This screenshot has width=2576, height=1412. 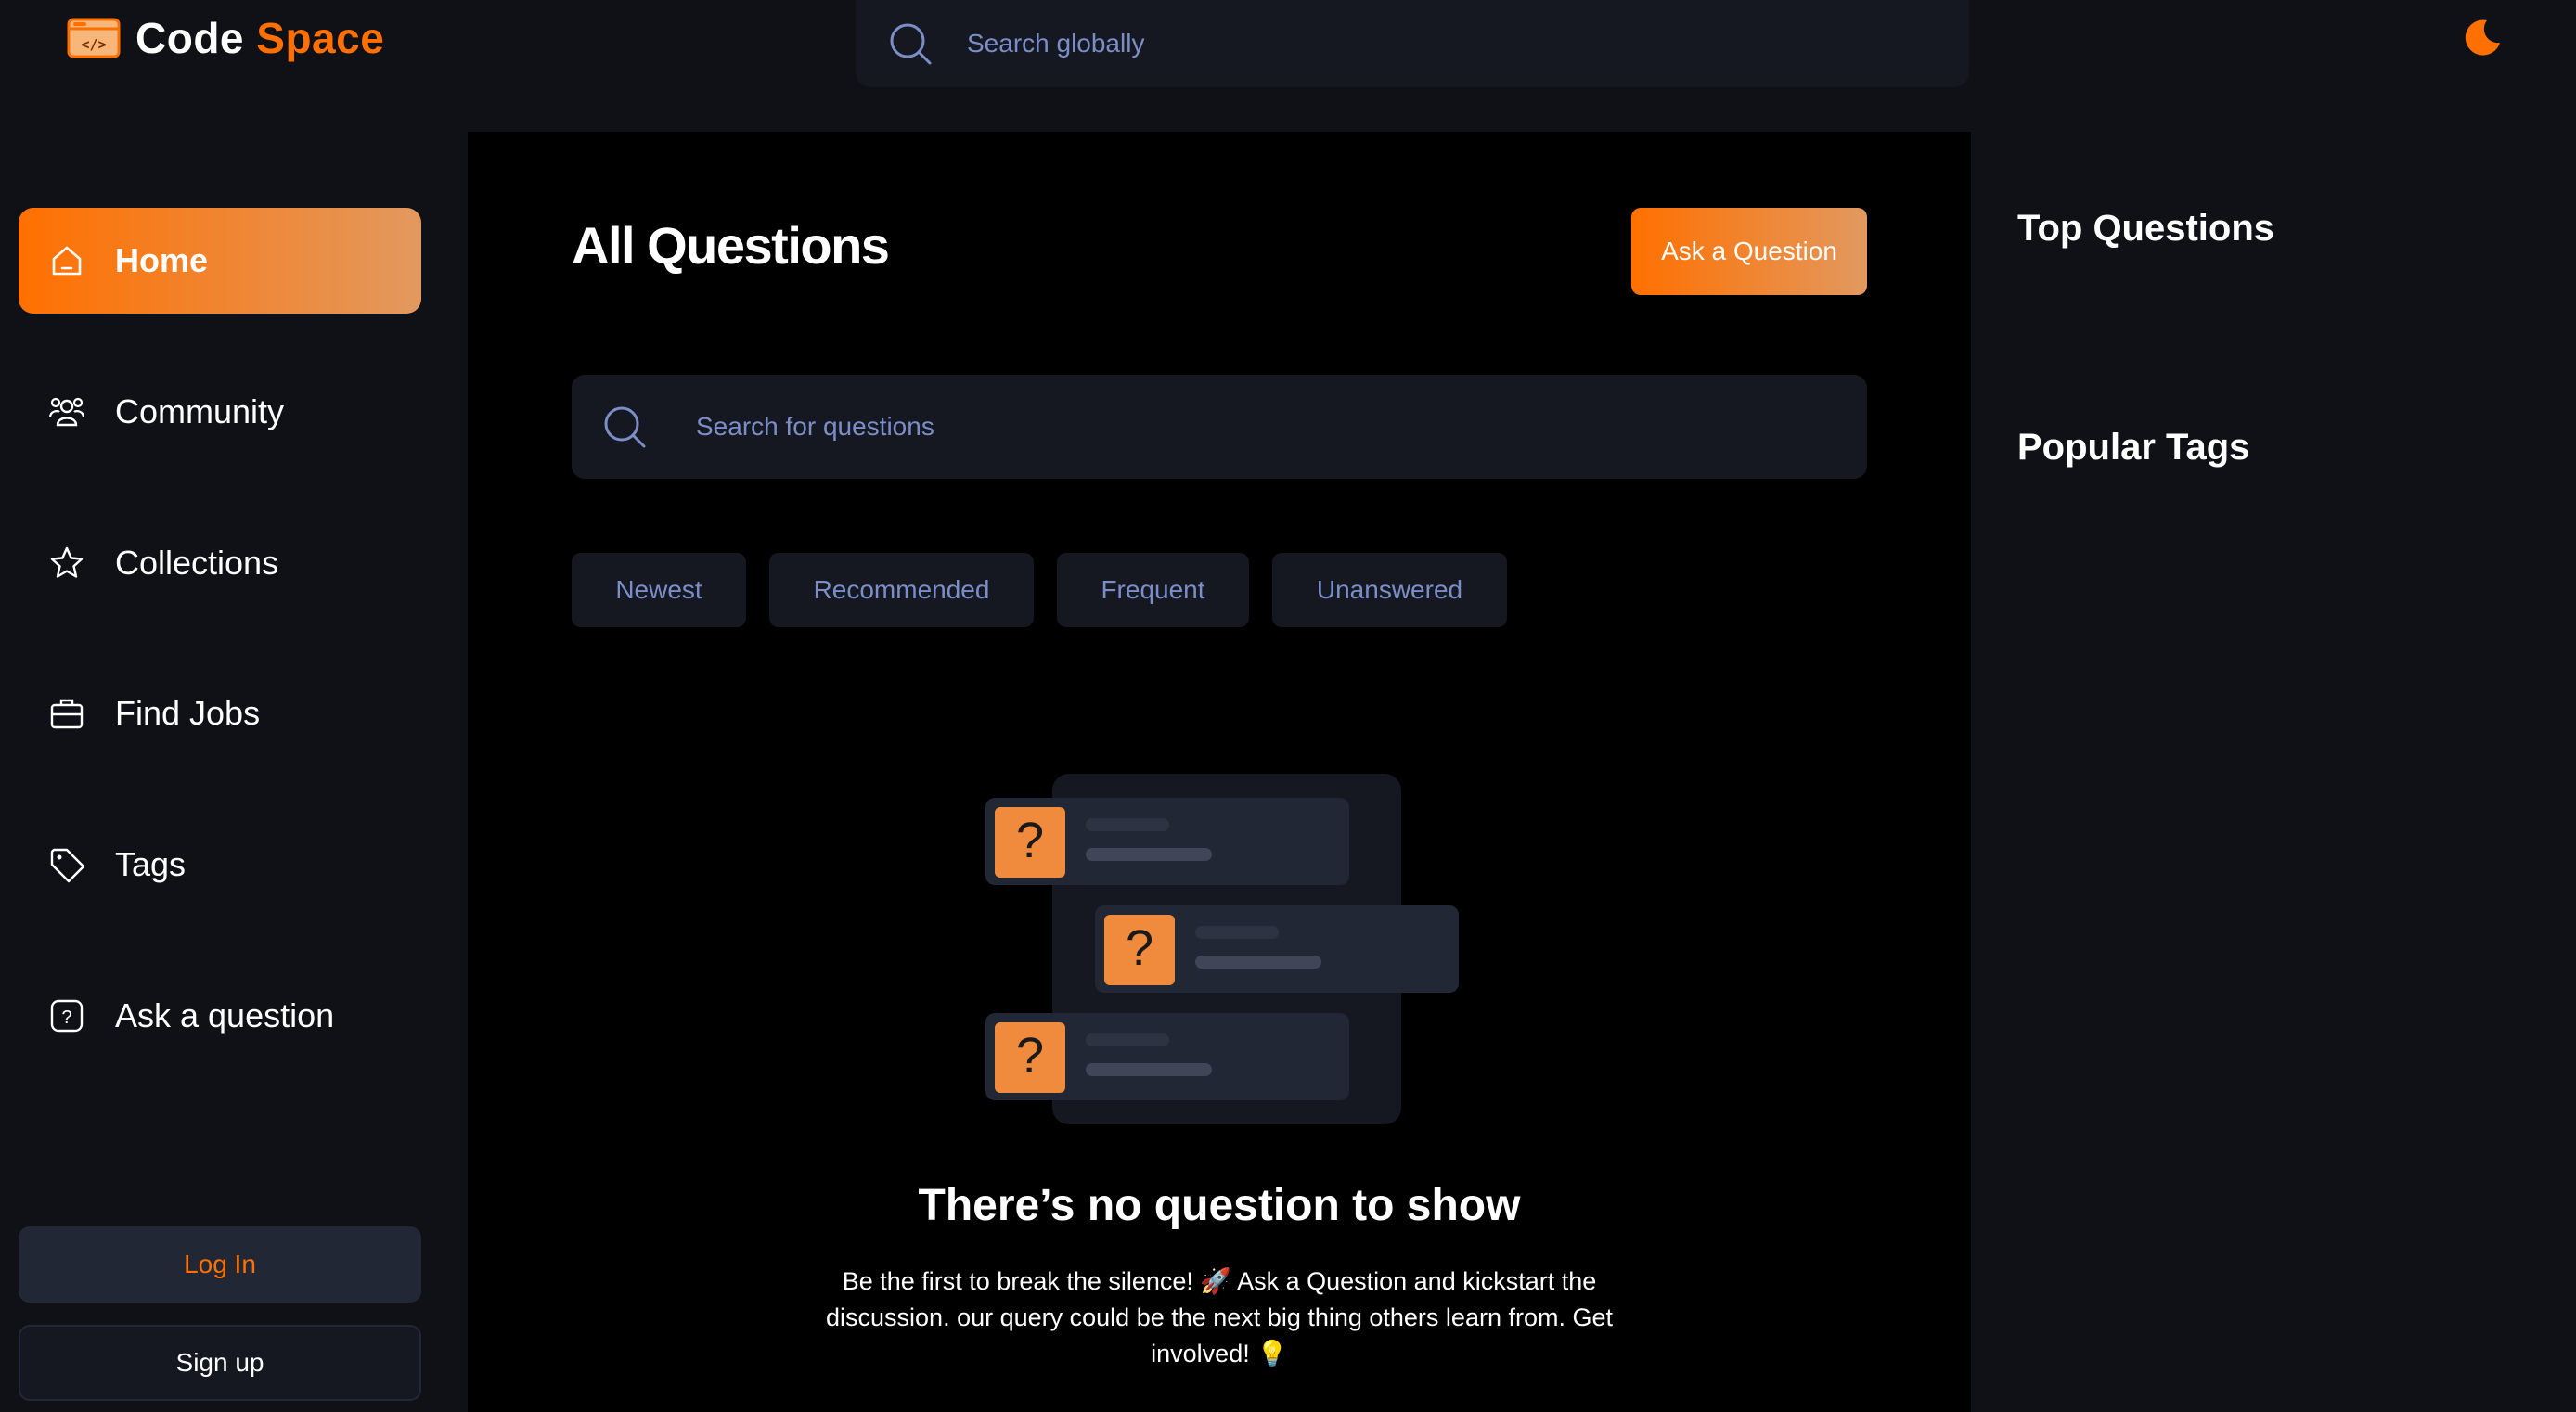 I want to click on sidebar-item-find-jobs: Find Jobs, so click(x=220, y=713).